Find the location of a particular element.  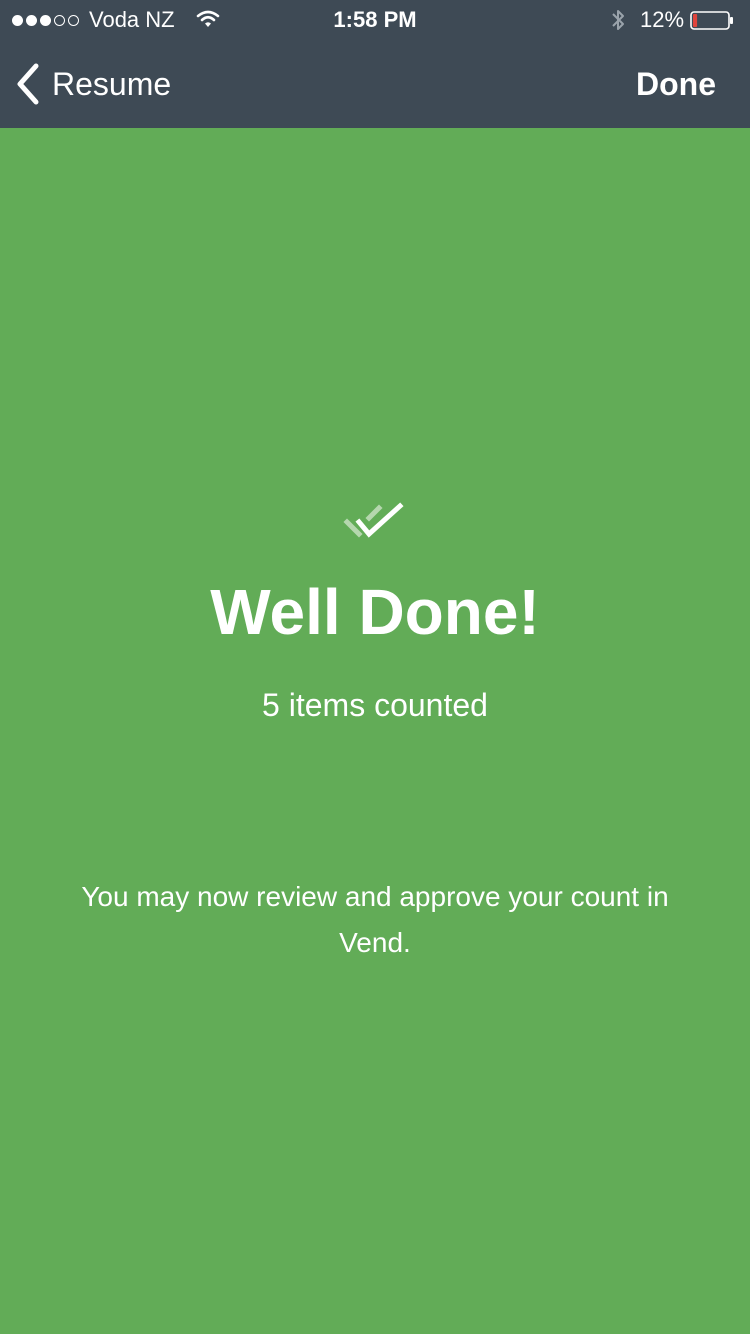

battery-percent: 12% is located at coordinates (662, 19).